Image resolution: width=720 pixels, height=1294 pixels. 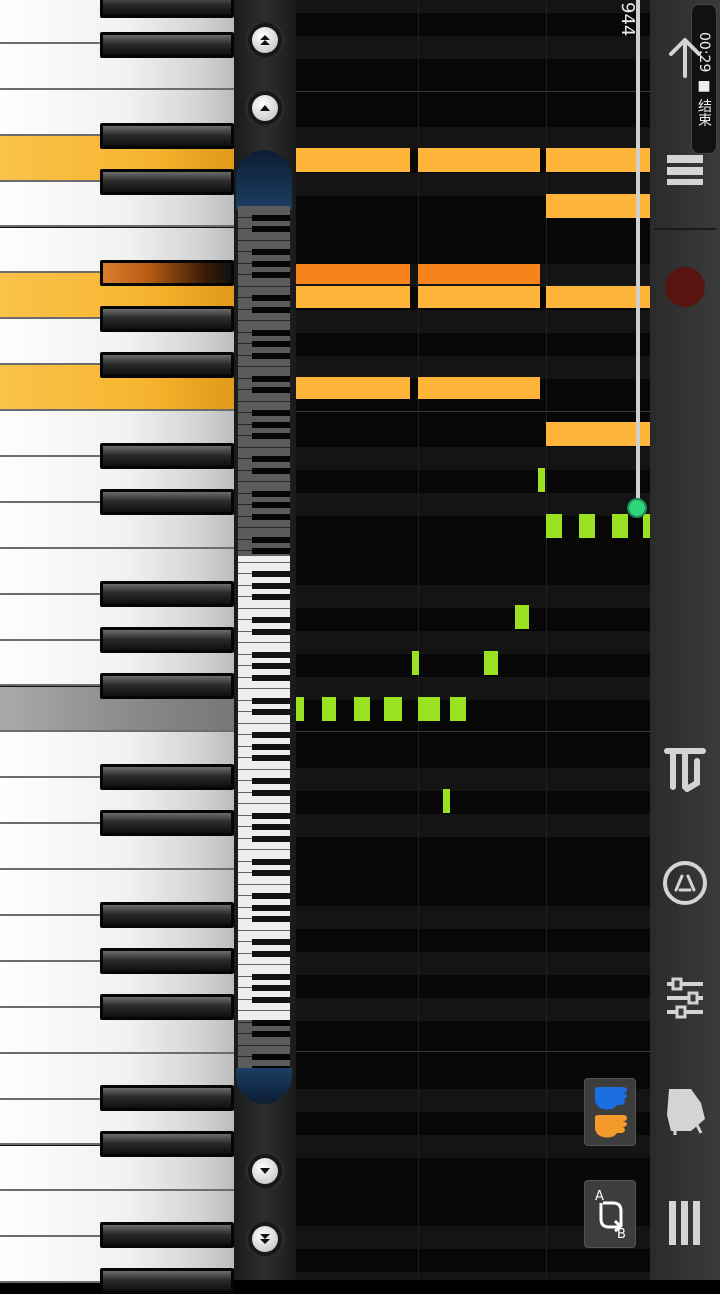 I want to click on record-button, so click(x=685, y=287).